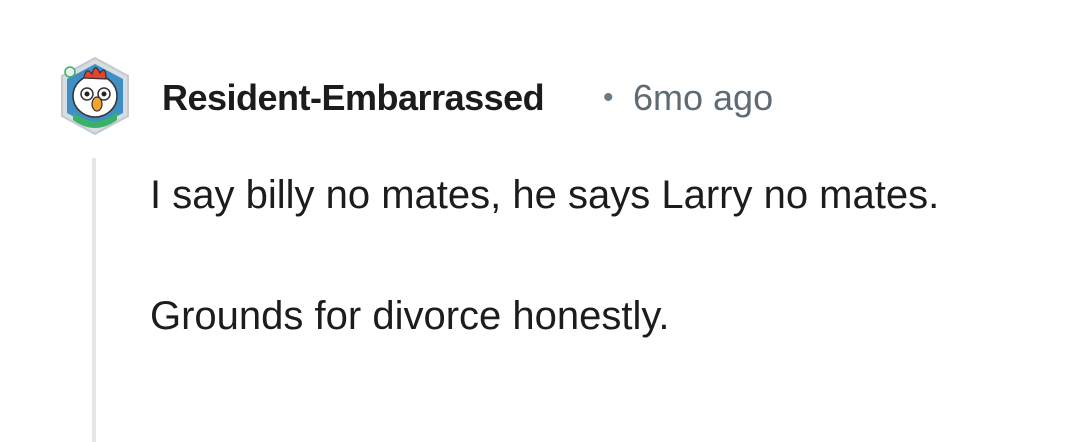 This screenshot has width=1080, height=442. I want to click on comment-paragraph: Grounds for divorce honestly., so click(410, 316).